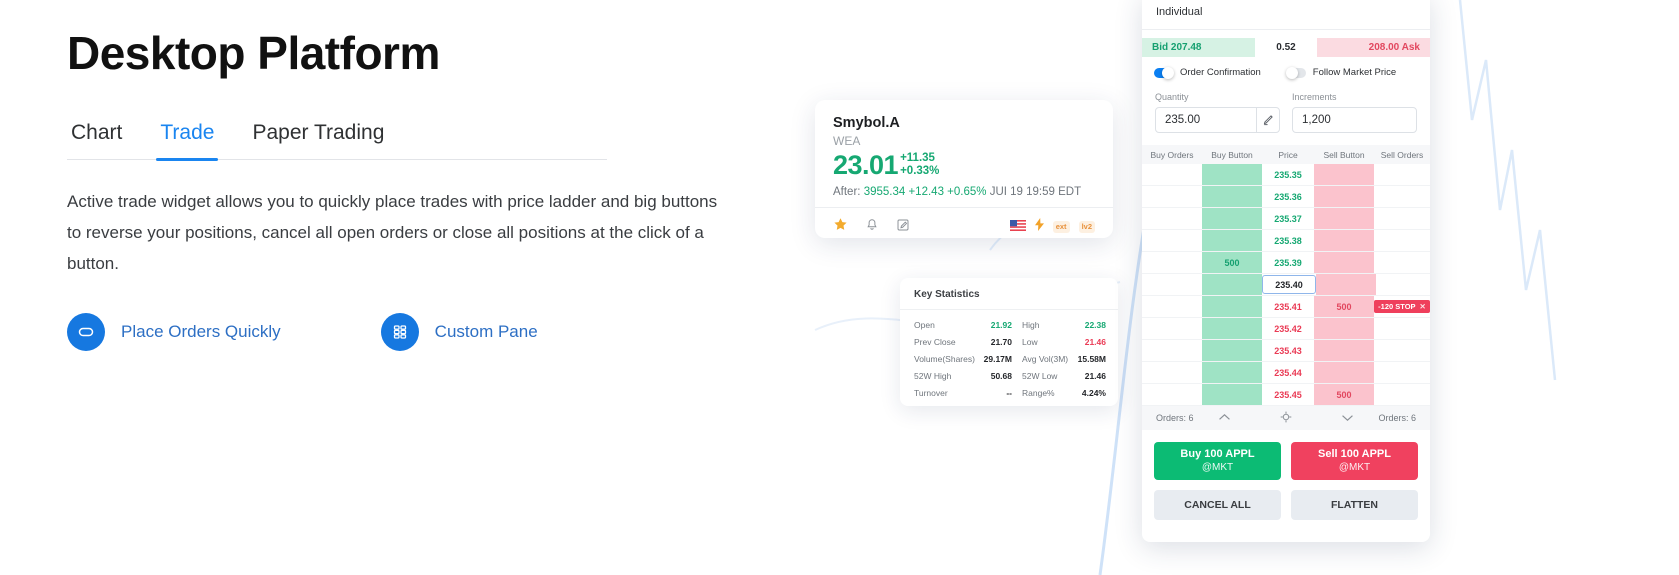  What do you see at coordinates (187, 141) in the screenshot?
I see `tab-trade: Trade` at bounding box center [187, 141].